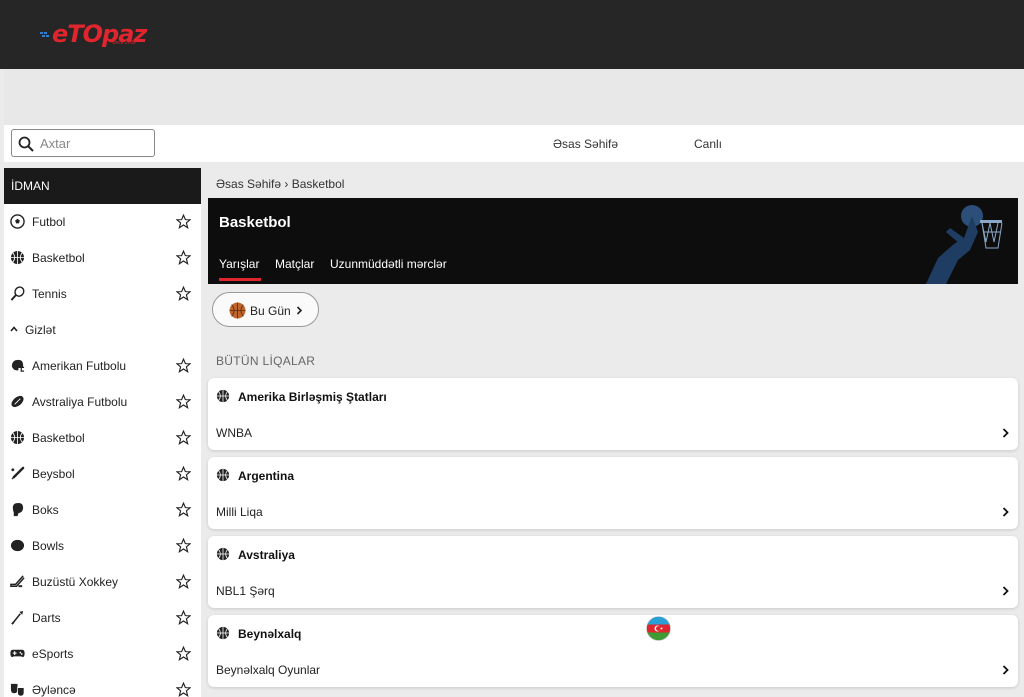  I want to click on sidebar-item-darts: Darts, so click(102, 618).